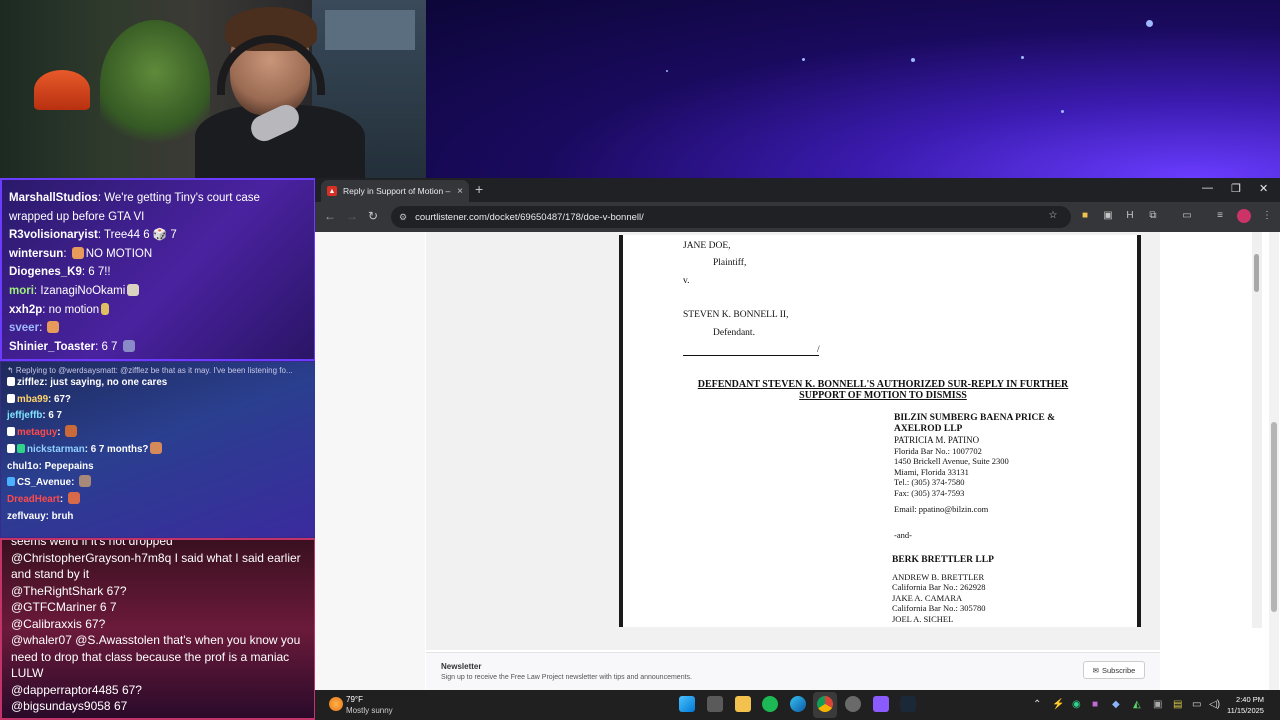 This screenshot has height=720, width=1280. Describe the element at coordinates (825, 704) in the screenshot. I see `chrome-icon` at that location.